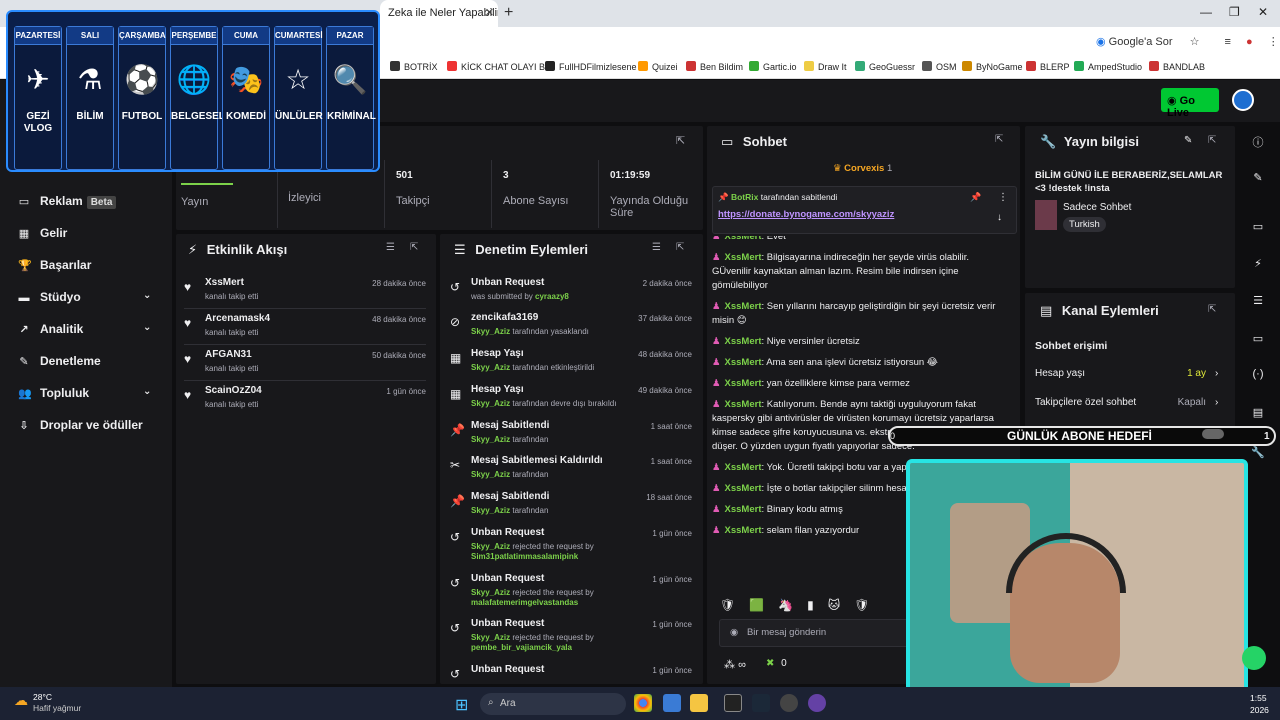  I want to click on edit-icon: ✎, so click(1188, 140).